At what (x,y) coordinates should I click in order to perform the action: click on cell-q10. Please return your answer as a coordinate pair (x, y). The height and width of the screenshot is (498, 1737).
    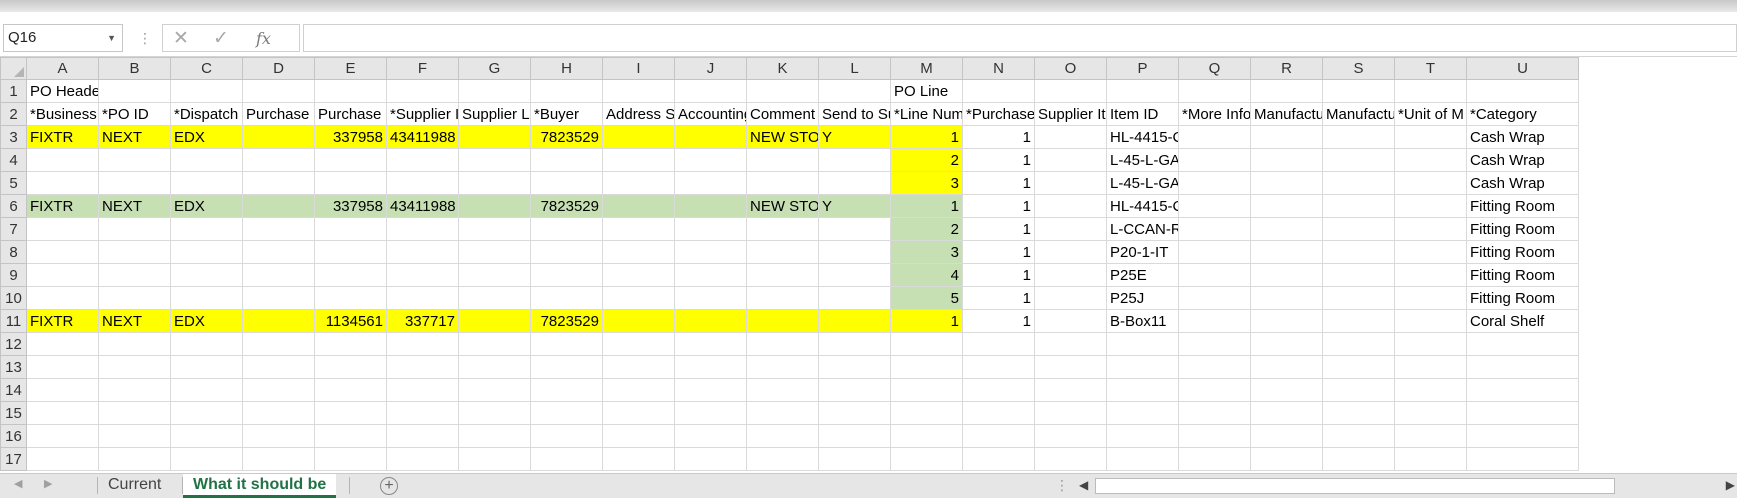
    Looking at the image, I should click on (1214, 298).